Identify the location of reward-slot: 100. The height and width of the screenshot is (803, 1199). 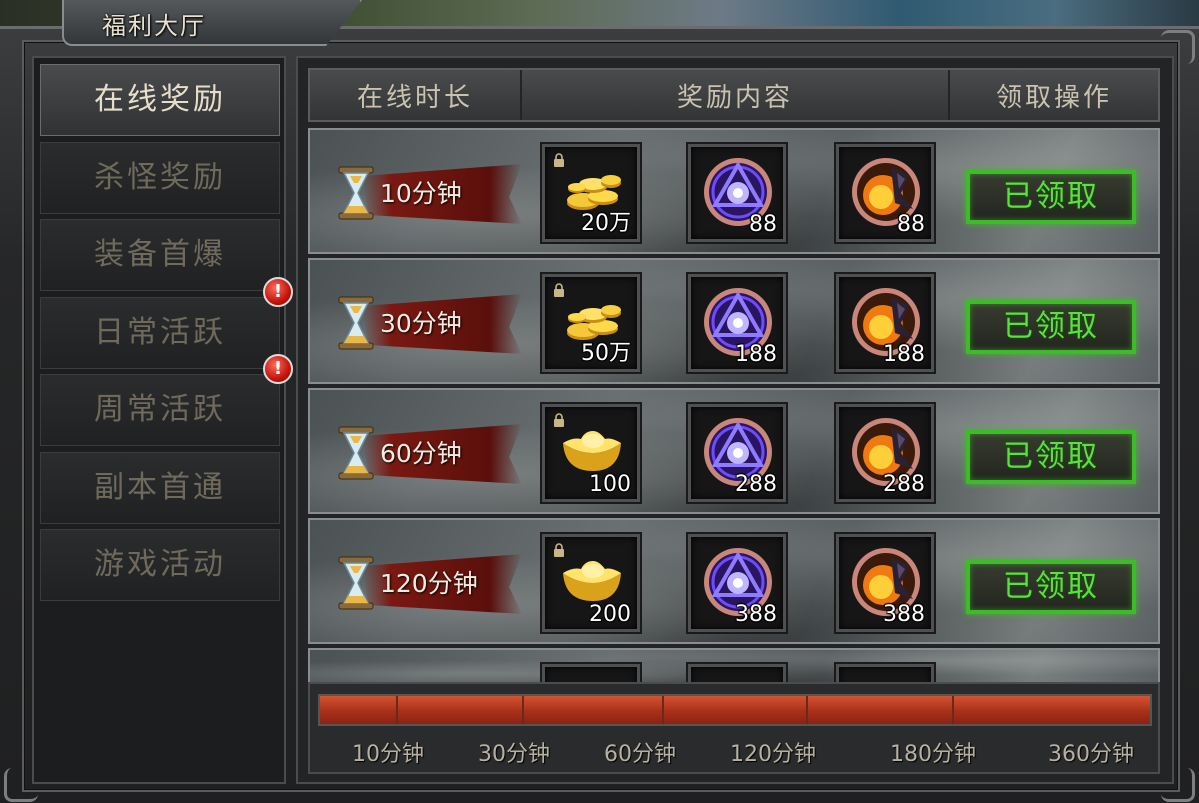
(591, 453).